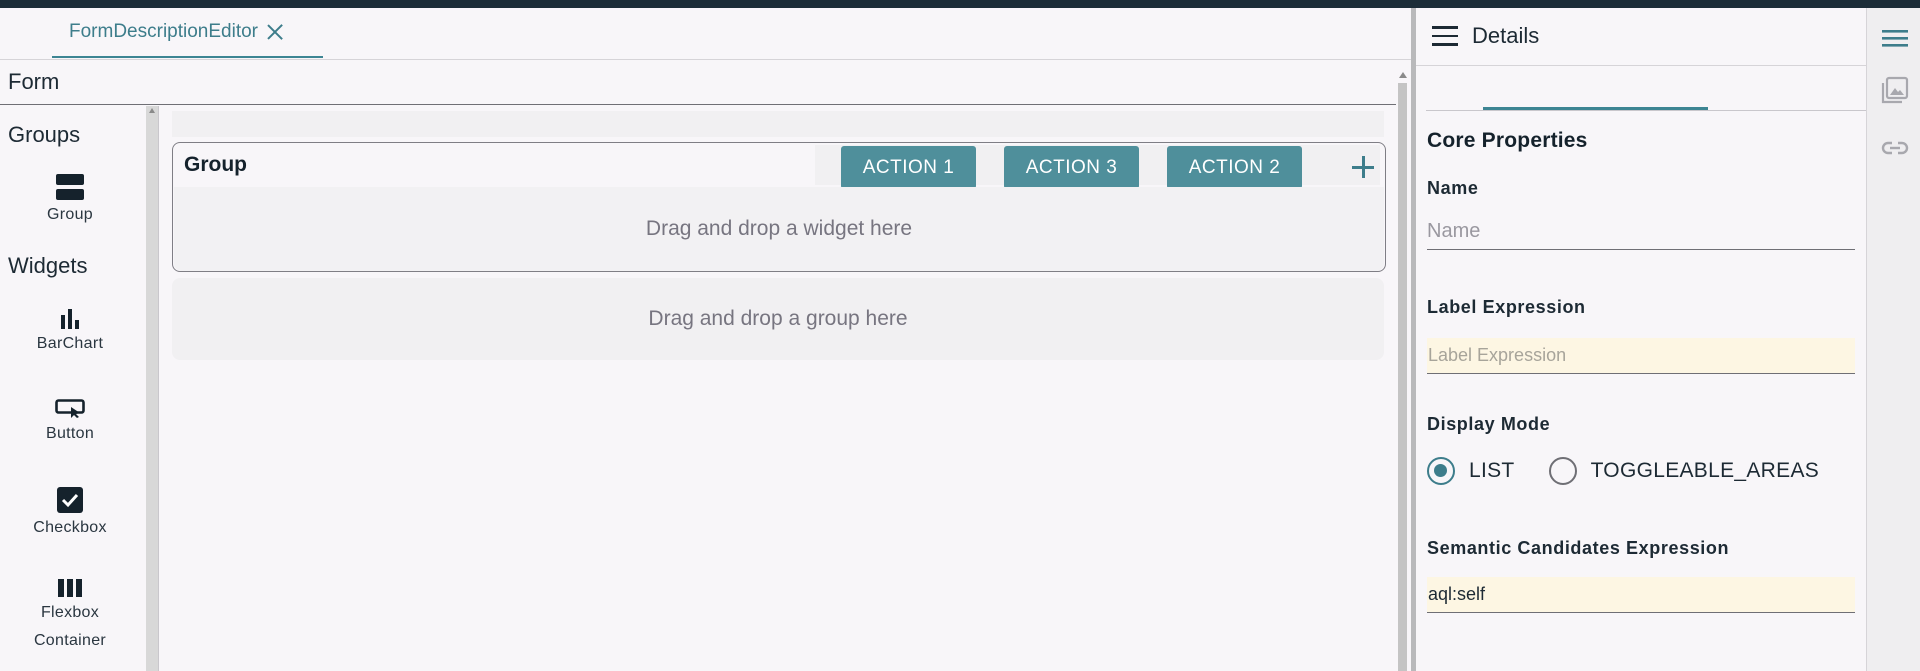  Describe the element at coordinates (1641, 595) in the screenshot. I see `semantic-candidates-field` at that location.